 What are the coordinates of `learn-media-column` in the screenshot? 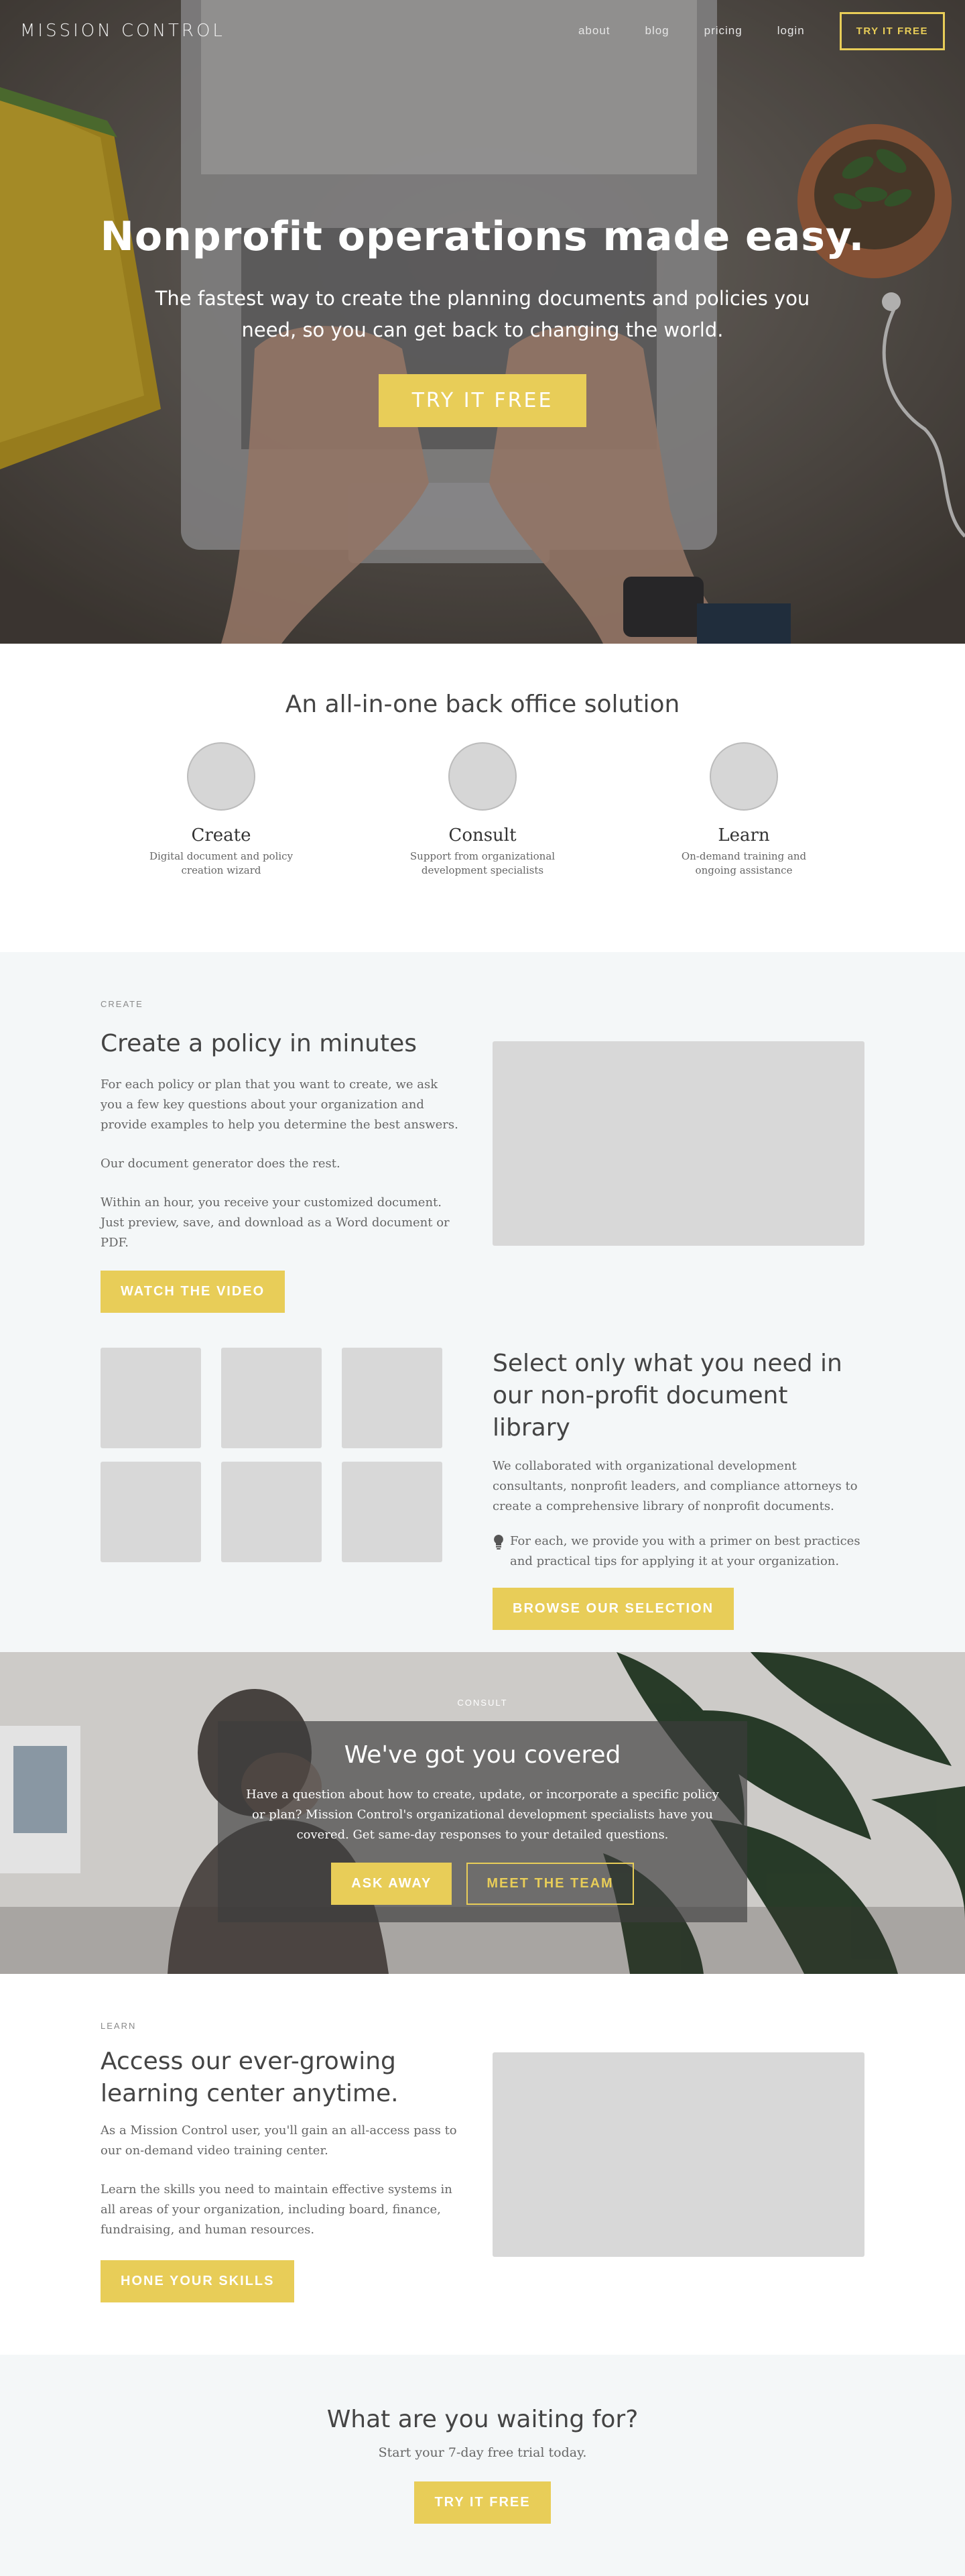 It's located at (678, 2174).